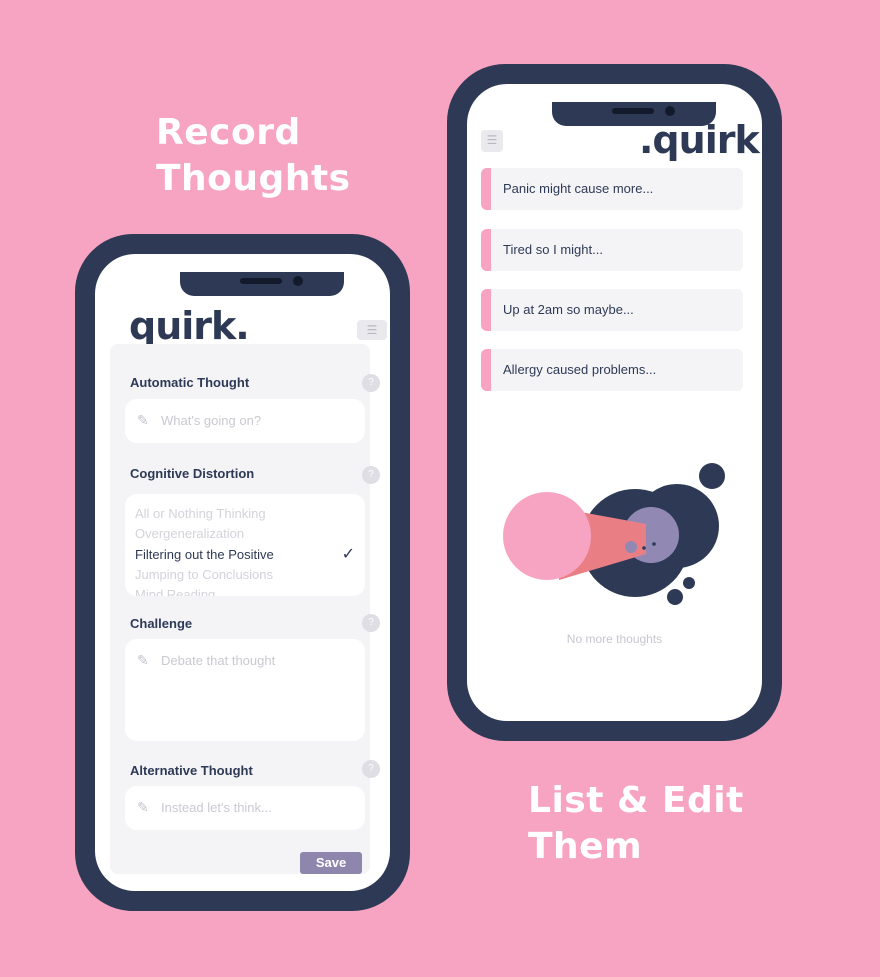 The width and height of the screenshot is (880, 977). What do you see at coordinates (211, 420) in the screenshot?
I see `placeholder: What's going on?` at bounding box center [211, 420].